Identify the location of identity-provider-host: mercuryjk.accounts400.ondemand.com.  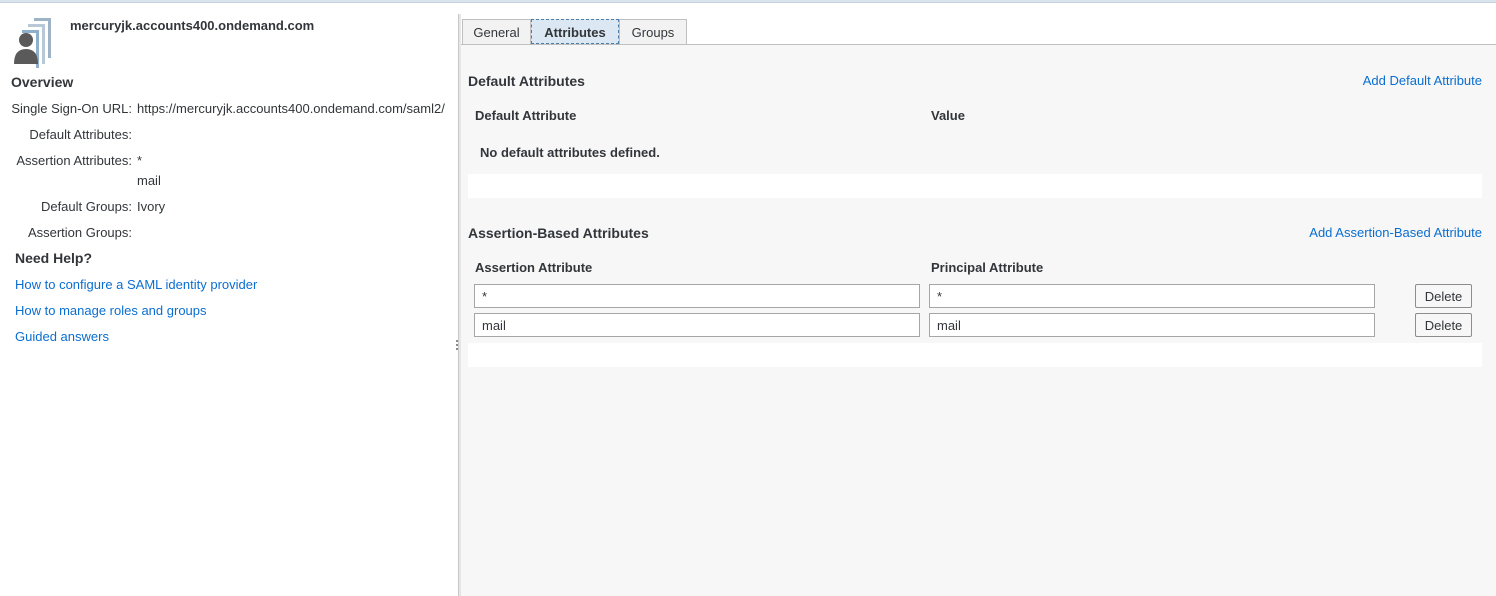
(192, 25).